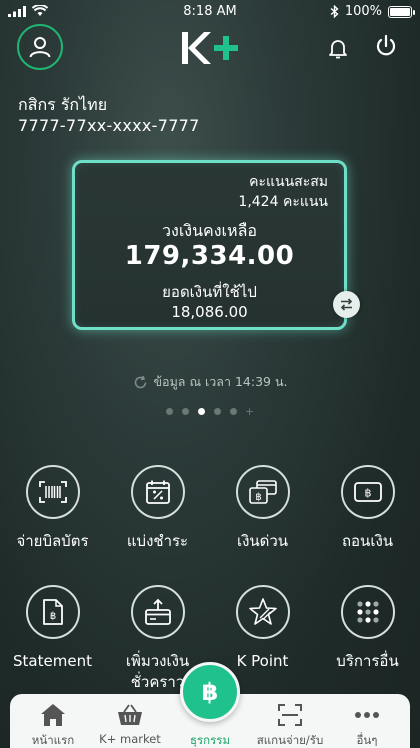  I want to click on kplus-logo, so click(210, 48).